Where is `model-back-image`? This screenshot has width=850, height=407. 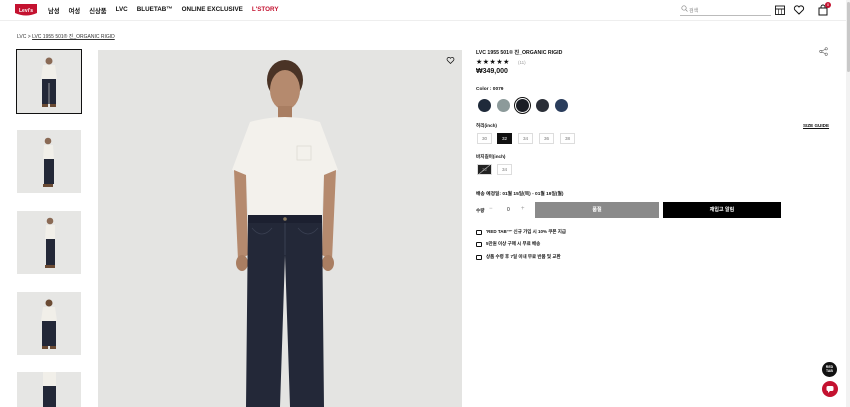
model-back-image is located at coordinates (49, 324).